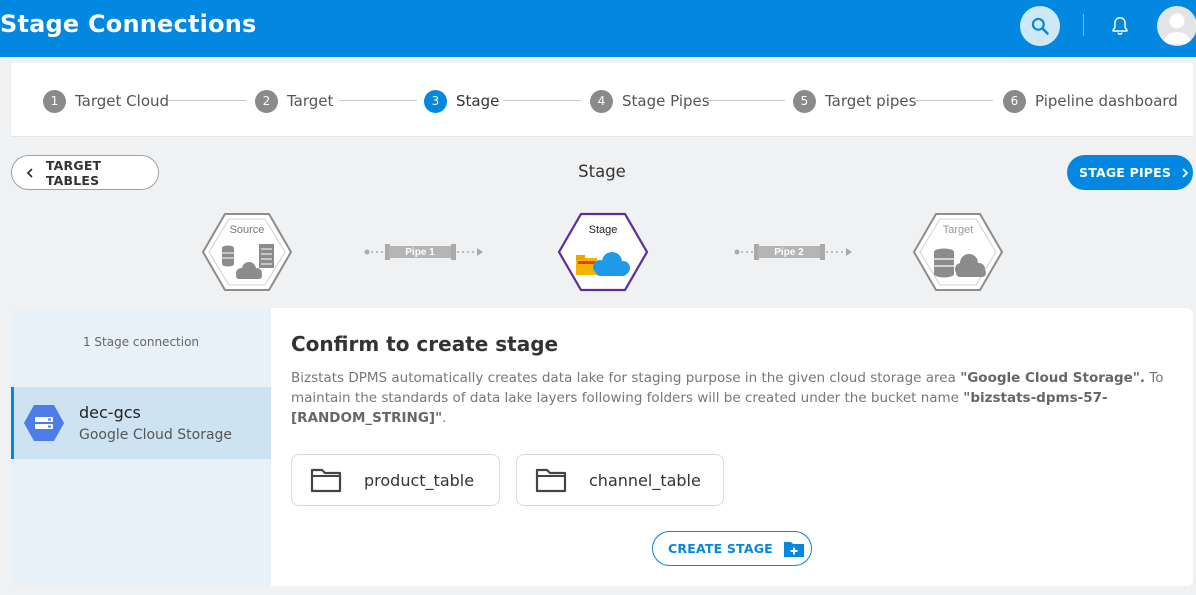 This screenshot has width=1196, height=595. Describe the element at coordinates (793, 549) in the screenshot. I see `create-new-folder-icon` at that location.